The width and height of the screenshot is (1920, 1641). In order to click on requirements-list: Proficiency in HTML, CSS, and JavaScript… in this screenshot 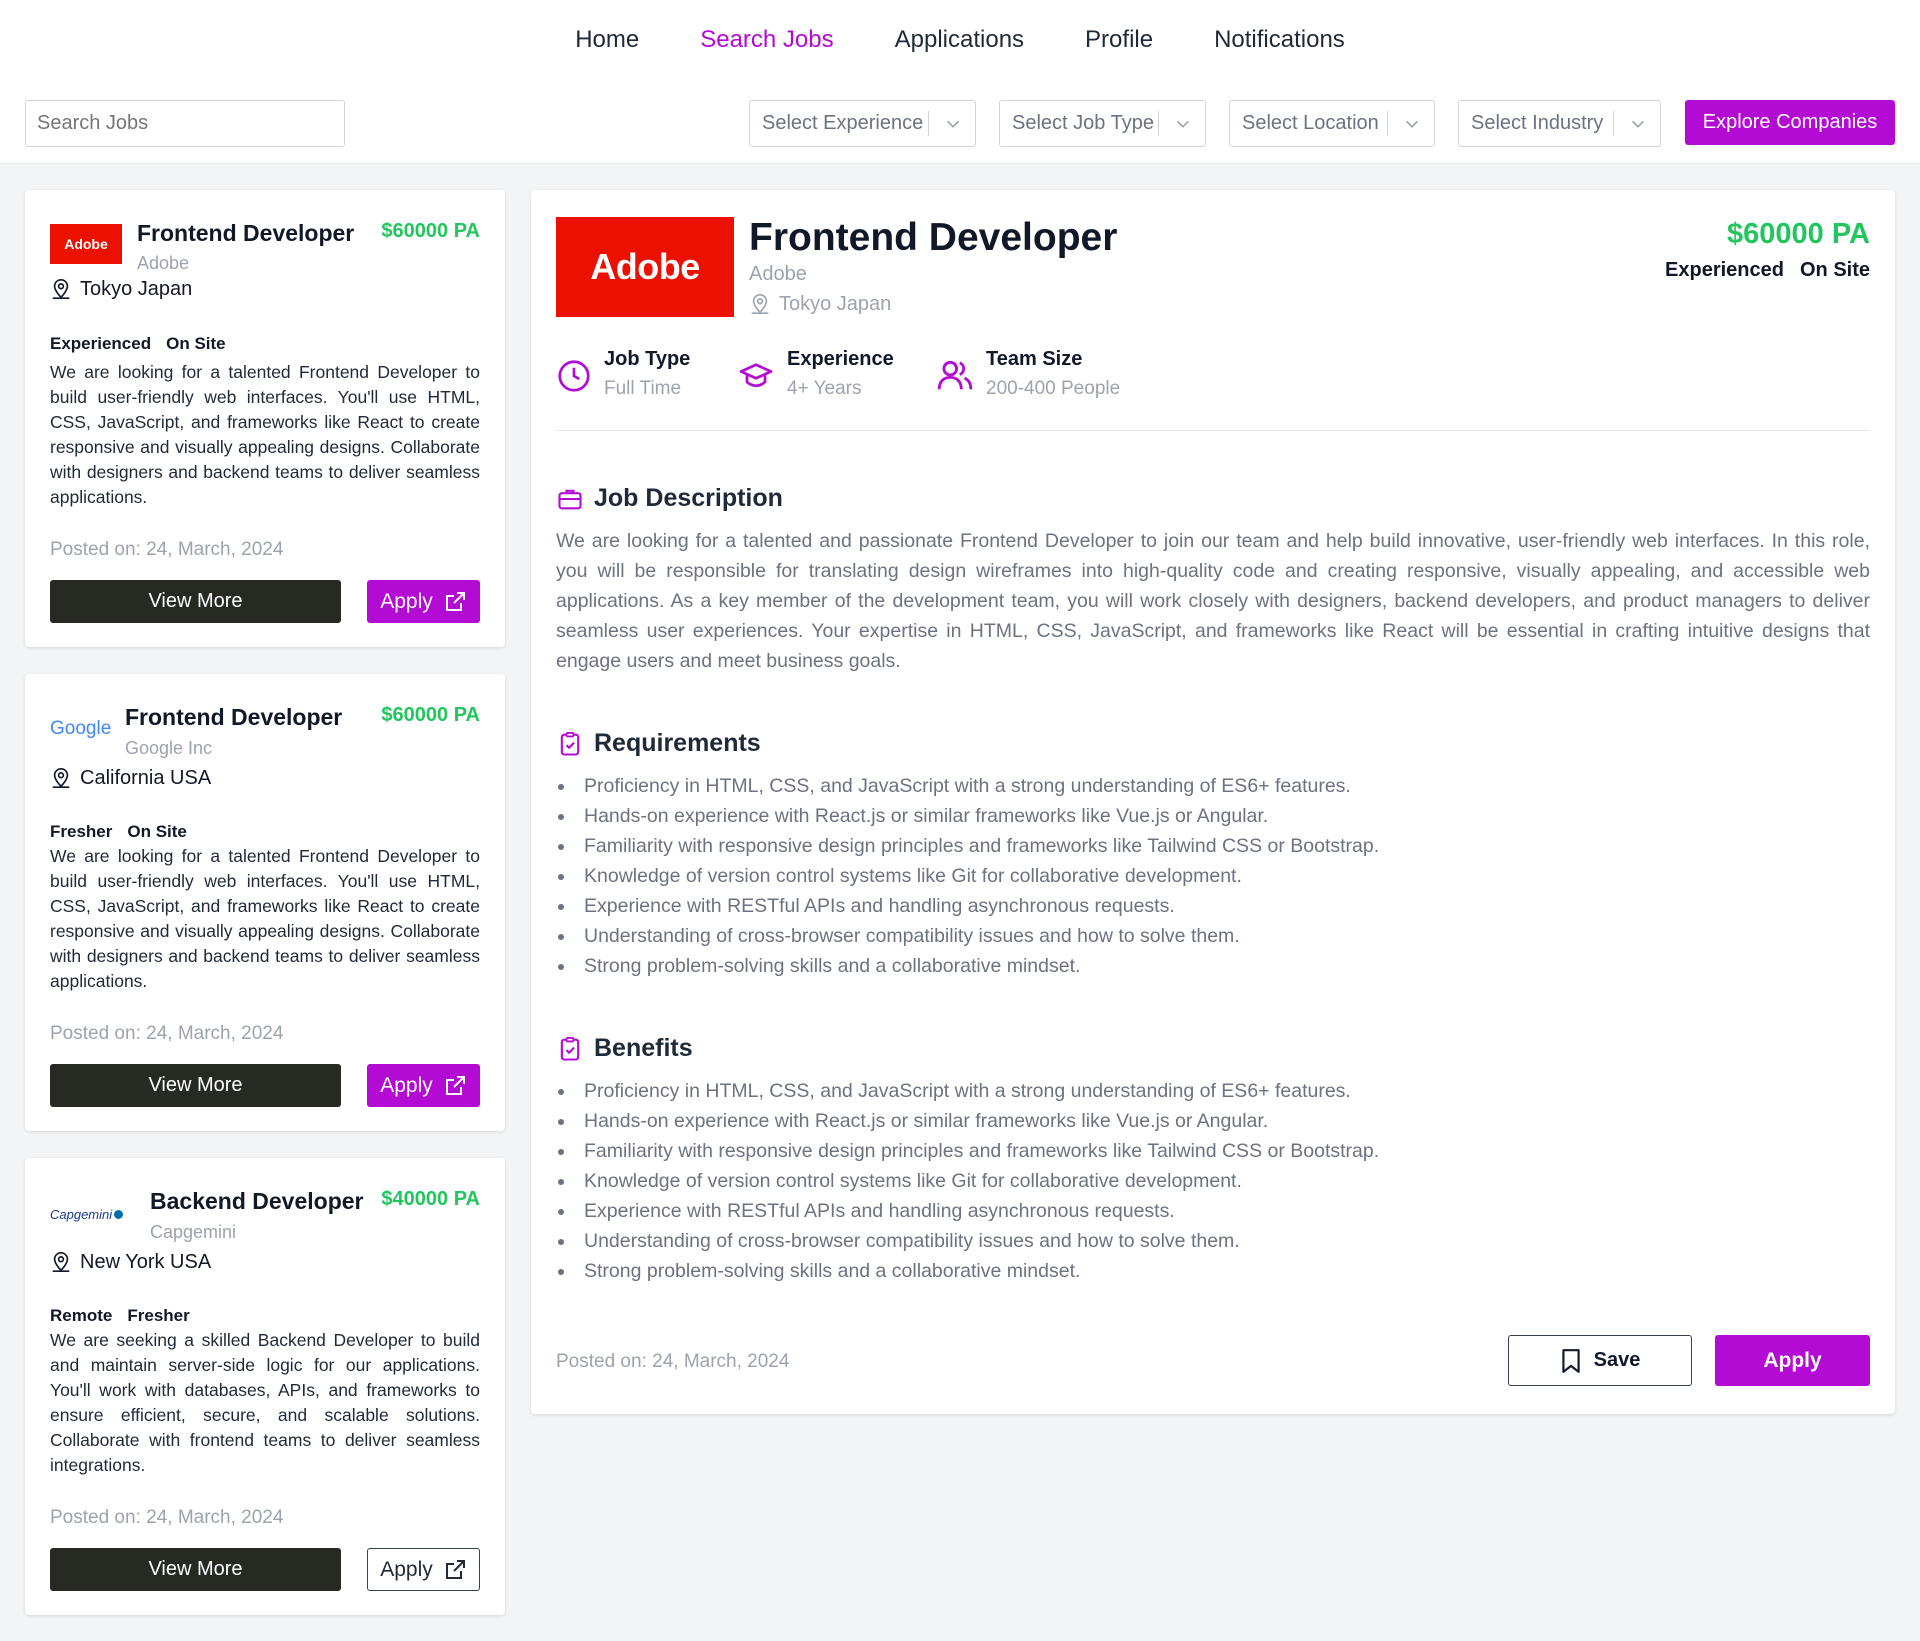, I will do `click(1213, 876)`.